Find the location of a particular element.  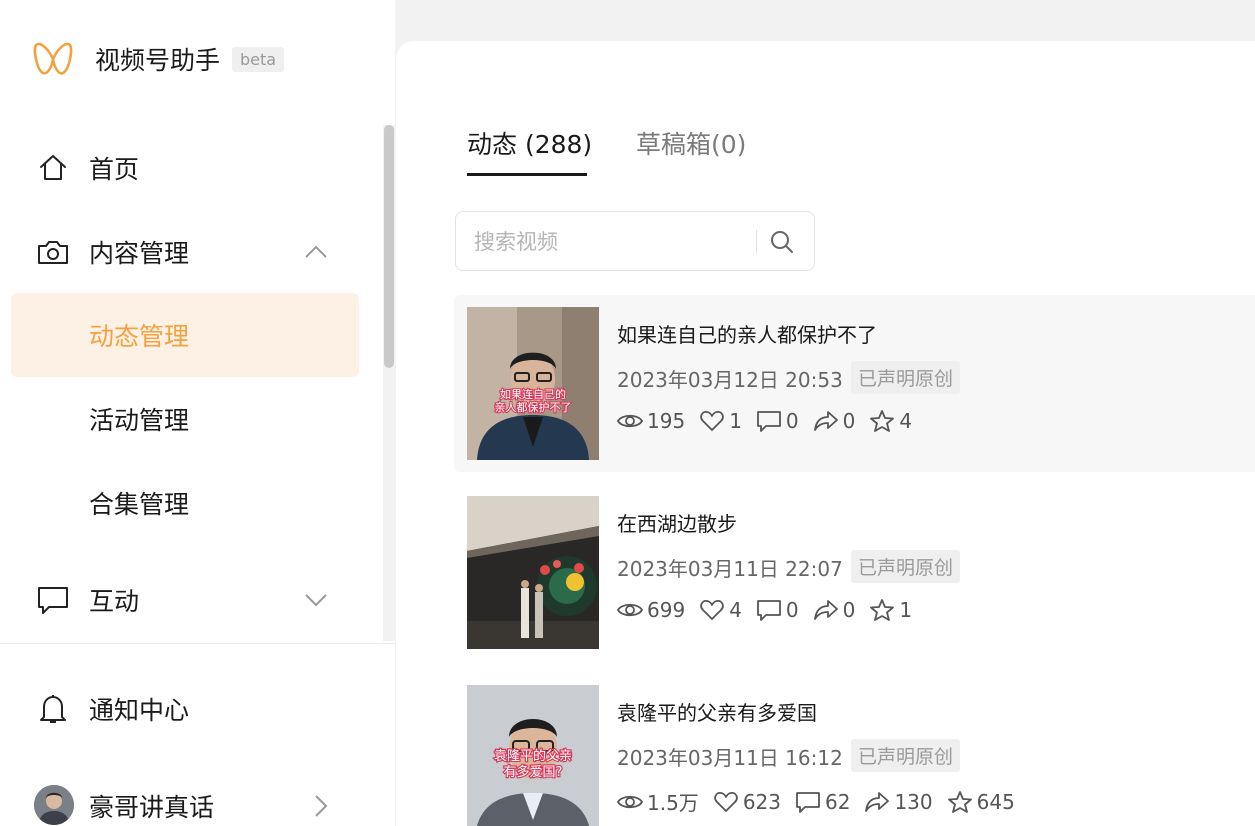

nav-notify: 通知中心 is located at coordinates (197, 709).